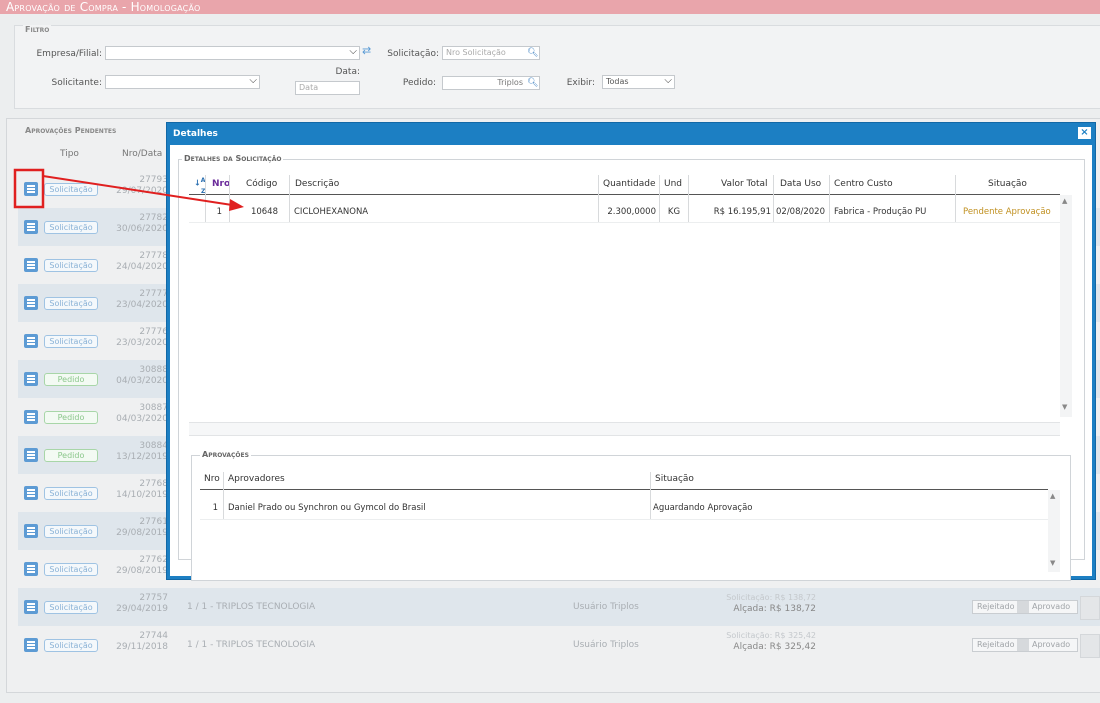 This screenshot has width=1100, height=703. What do you see at coordinates (153, 446) in the screenshot?
I see `row-nro: 30884` at bounding box center [153, 446].